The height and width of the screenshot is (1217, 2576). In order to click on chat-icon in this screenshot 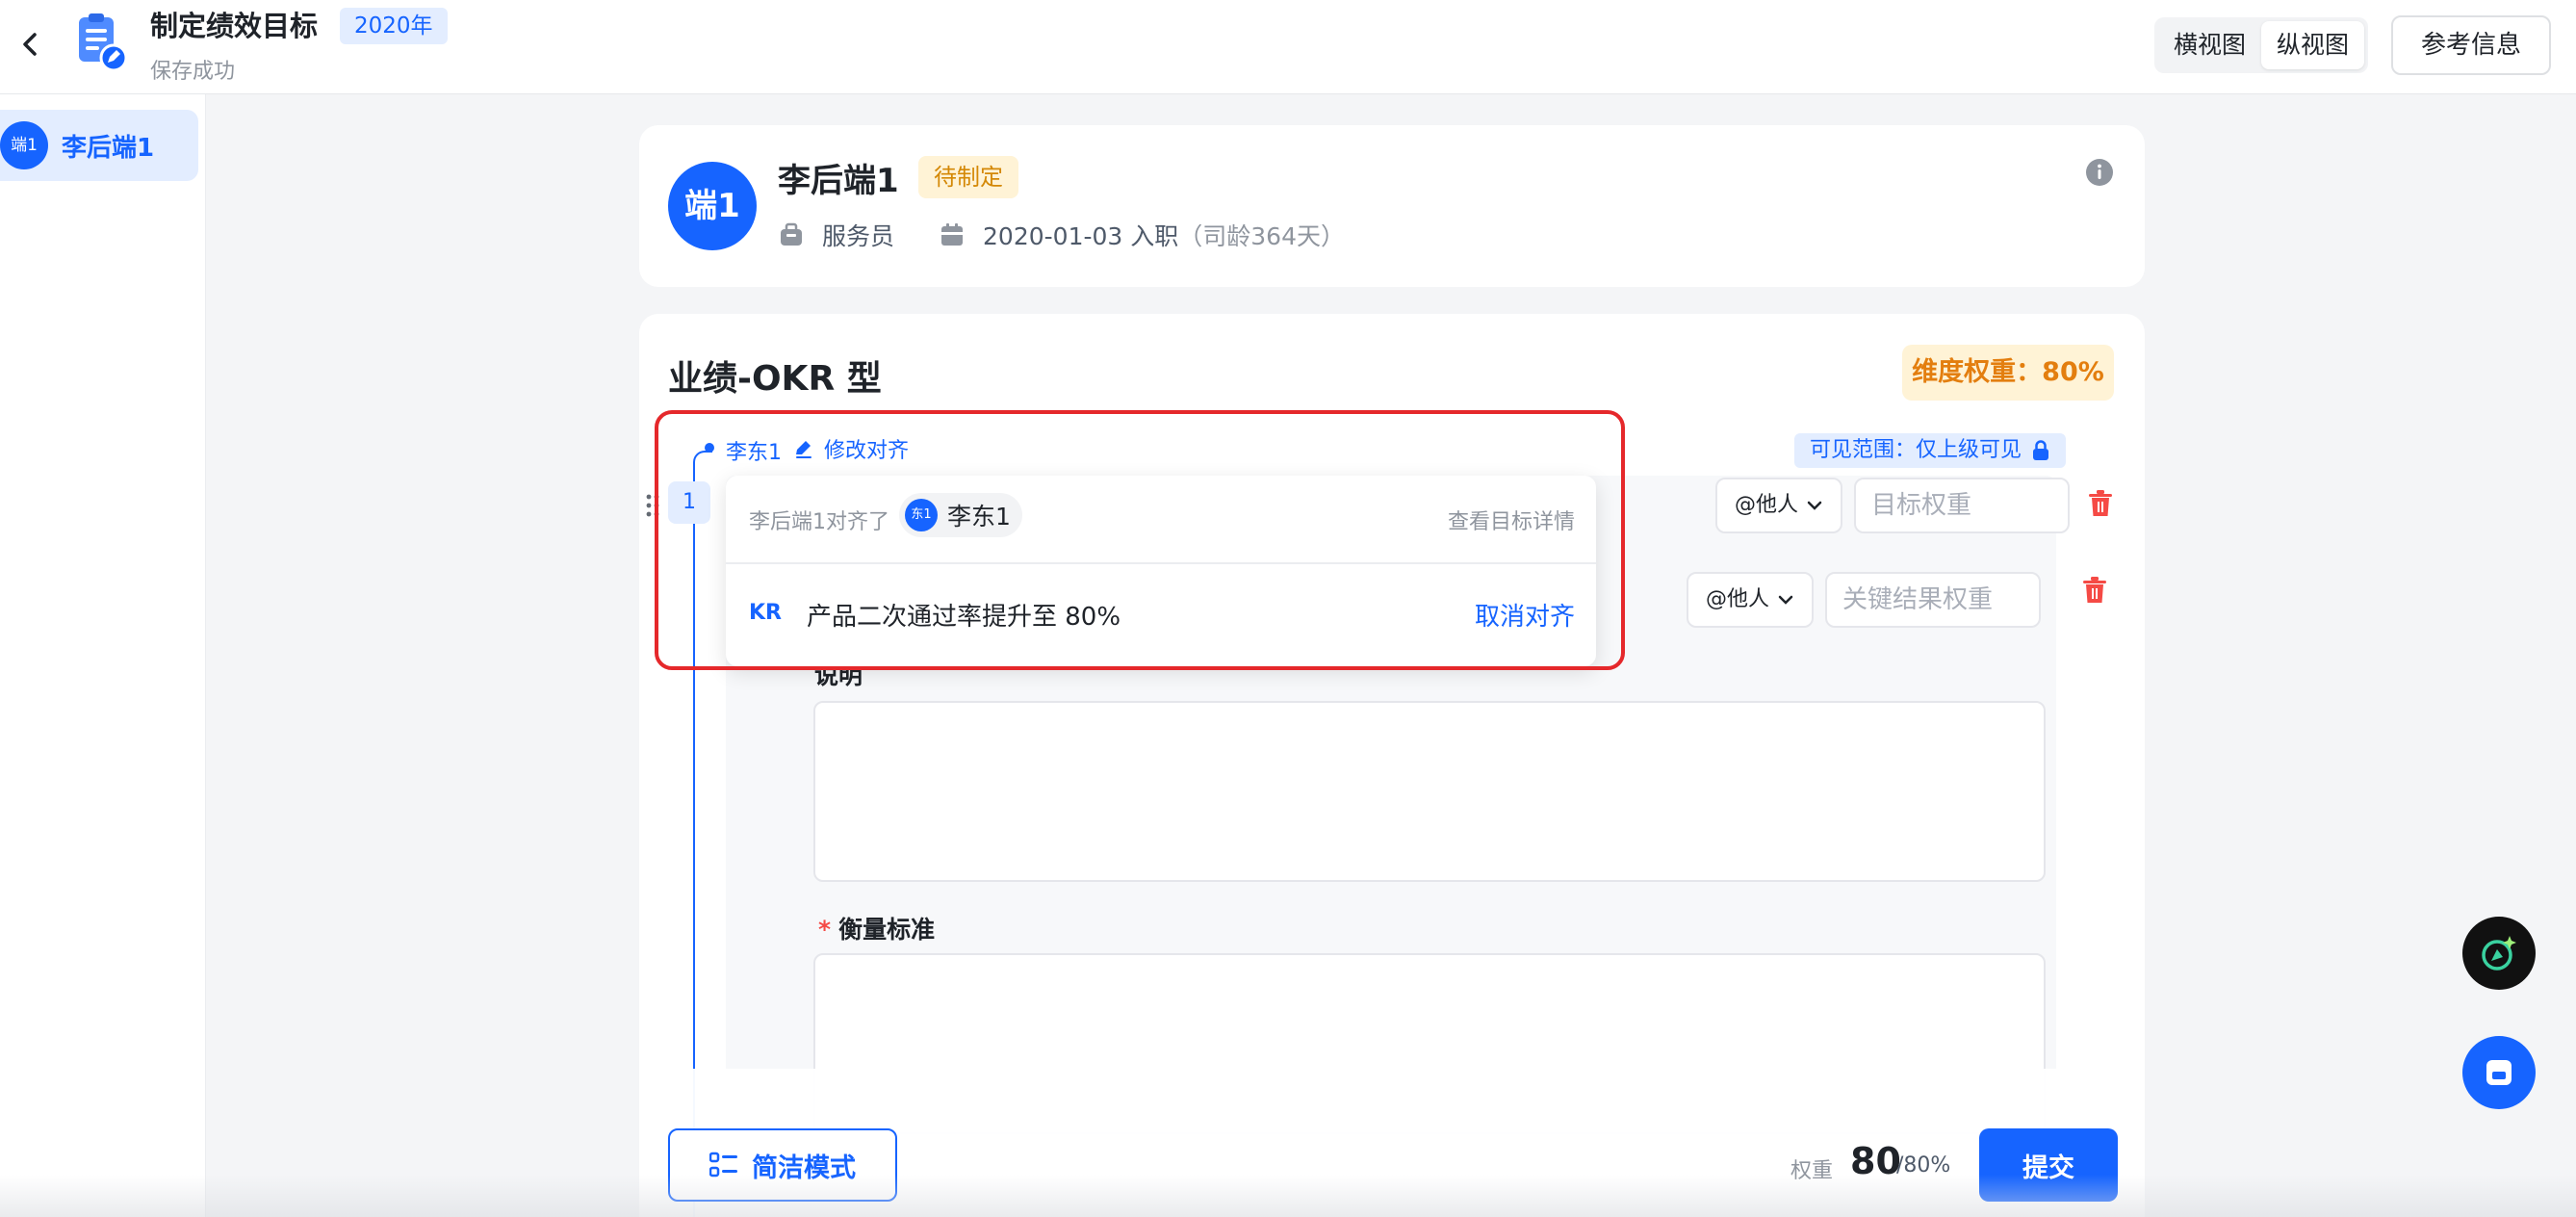, I will do `click(2499, 1072)`.